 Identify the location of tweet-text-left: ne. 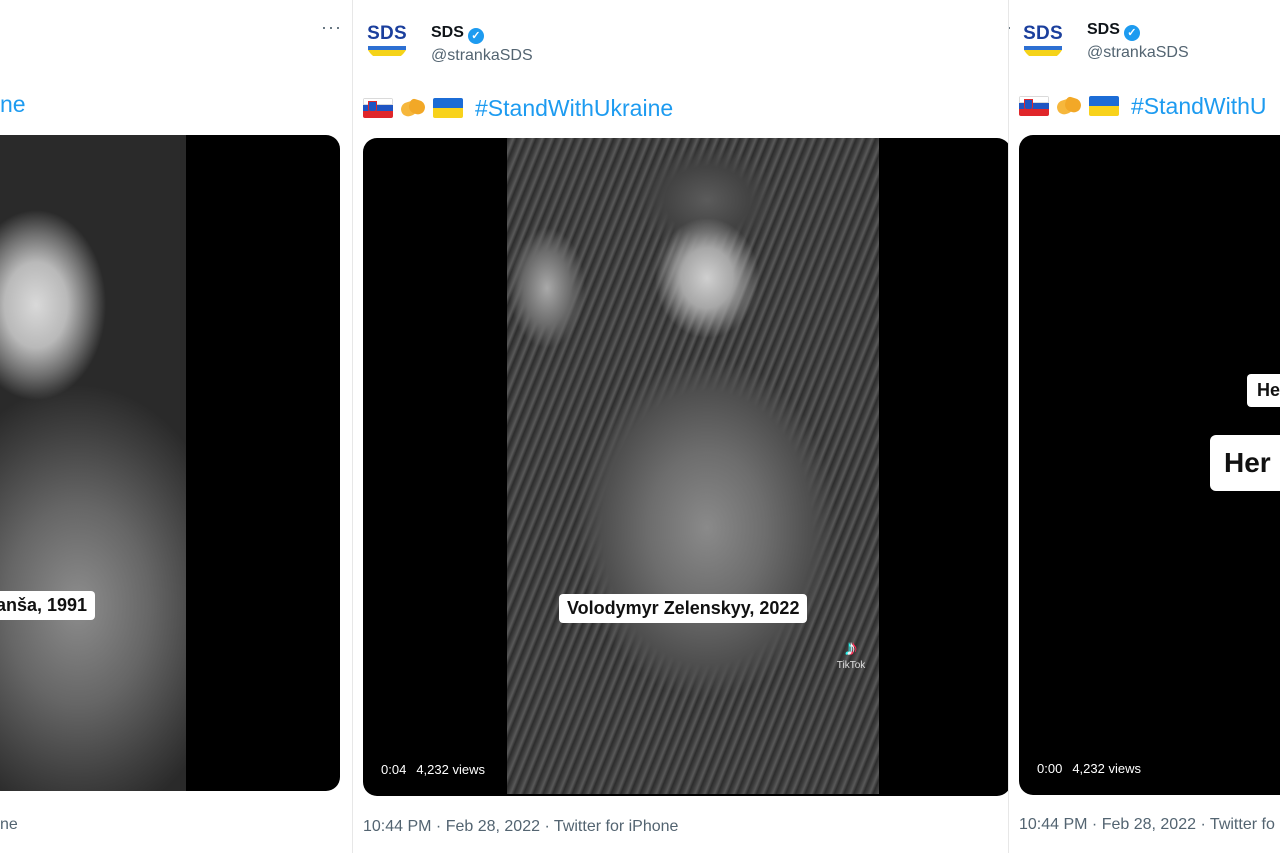
(13, 104).